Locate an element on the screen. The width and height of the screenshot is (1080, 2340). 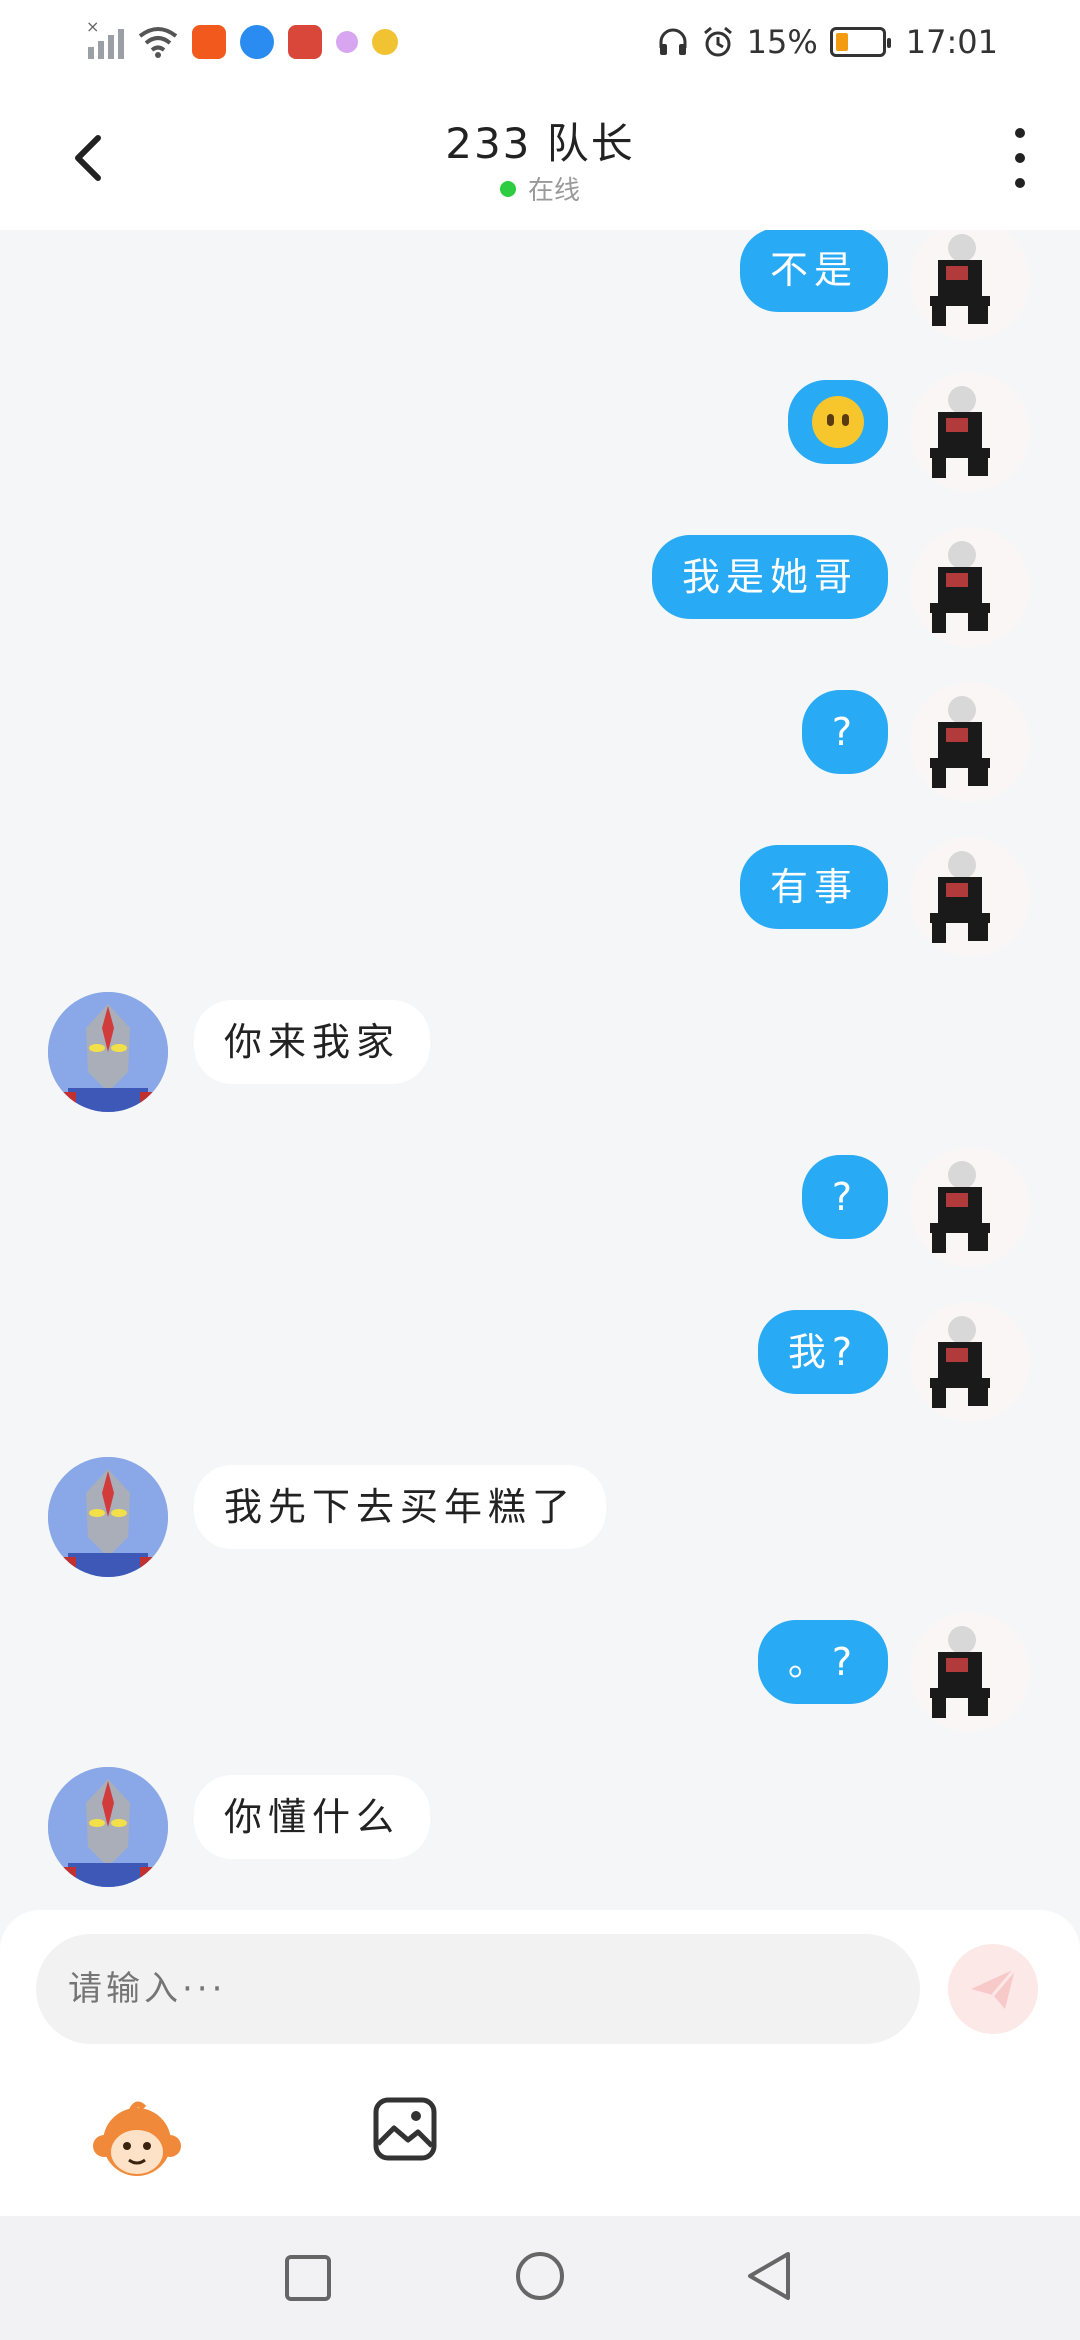
image-icon is located at coordinates (405, 2129).